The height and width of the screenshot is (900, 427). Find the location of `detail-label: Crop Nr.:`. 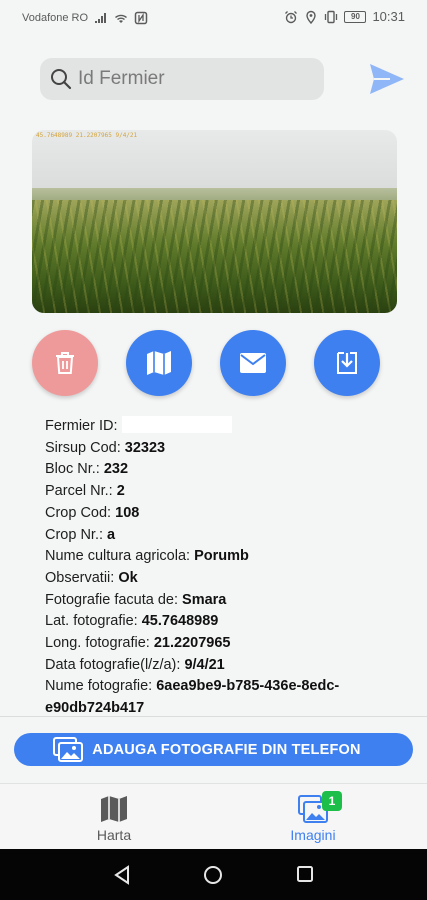

detail-label: Crop Nr.: is located at coordinates (74, 534).